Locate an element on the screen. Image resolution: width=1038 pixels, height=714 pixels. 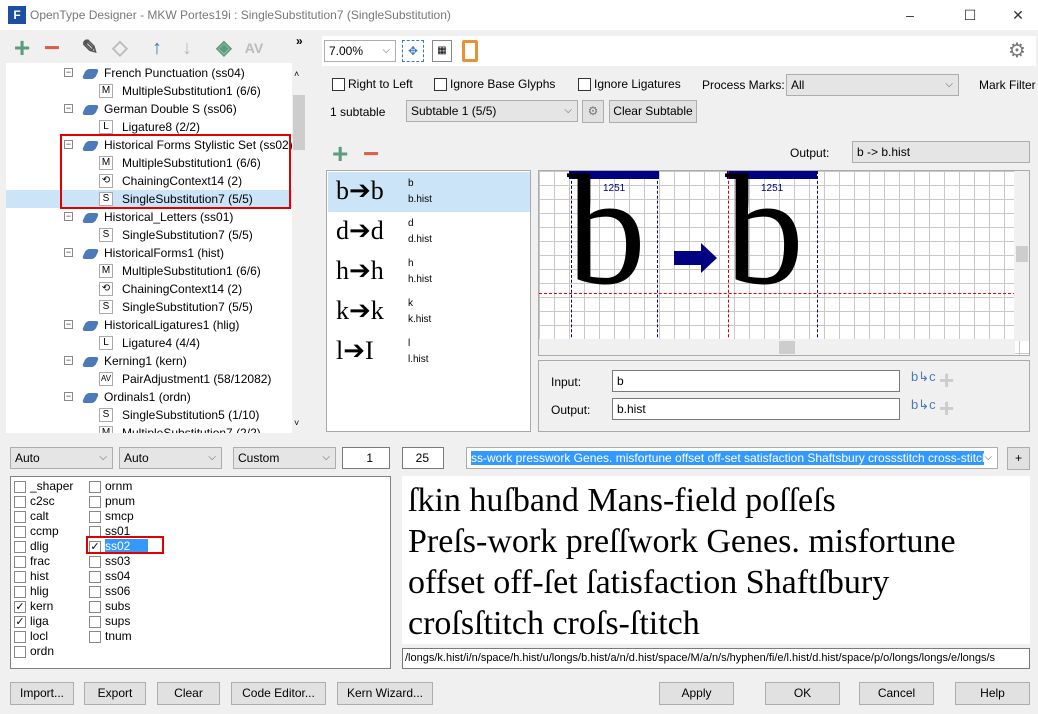
feature-item: ss03 is located at coordinates (109, 561).